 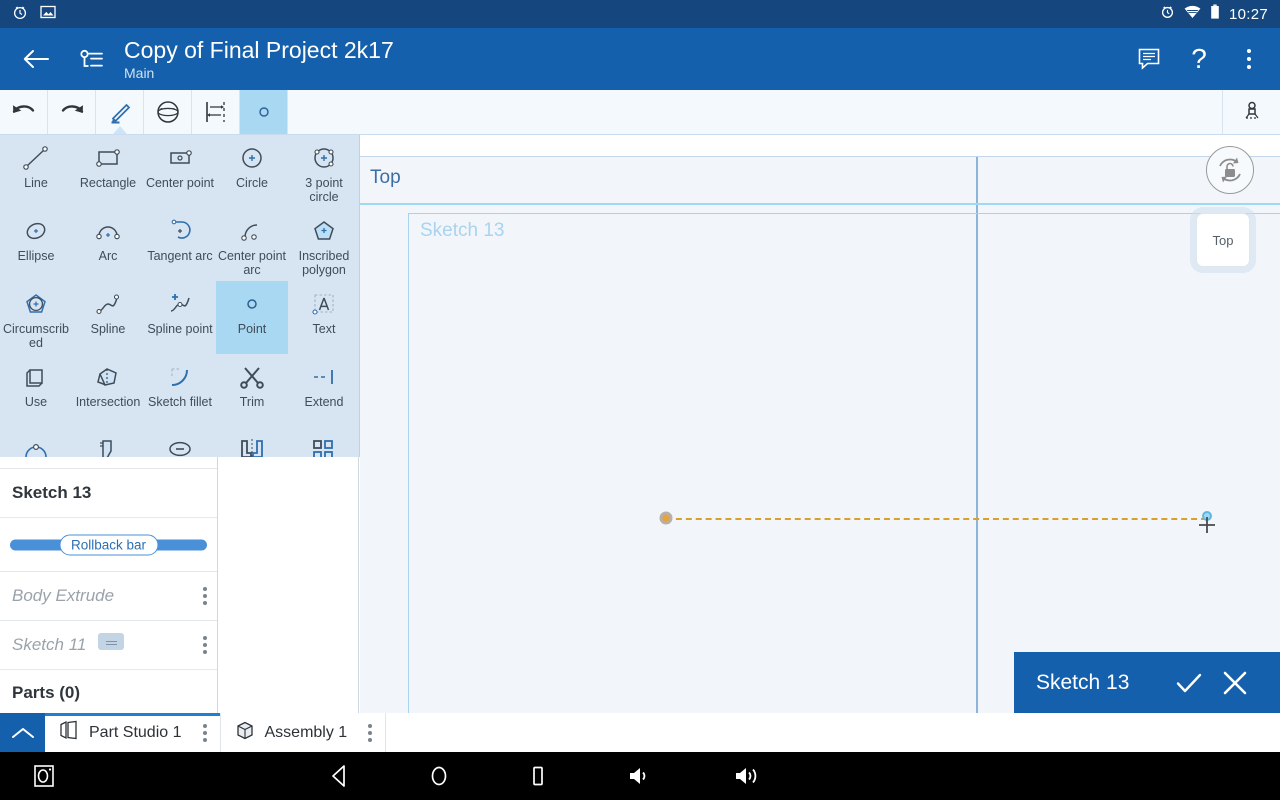 I want to click on back-nav-icon, so click(x=338, y=776).